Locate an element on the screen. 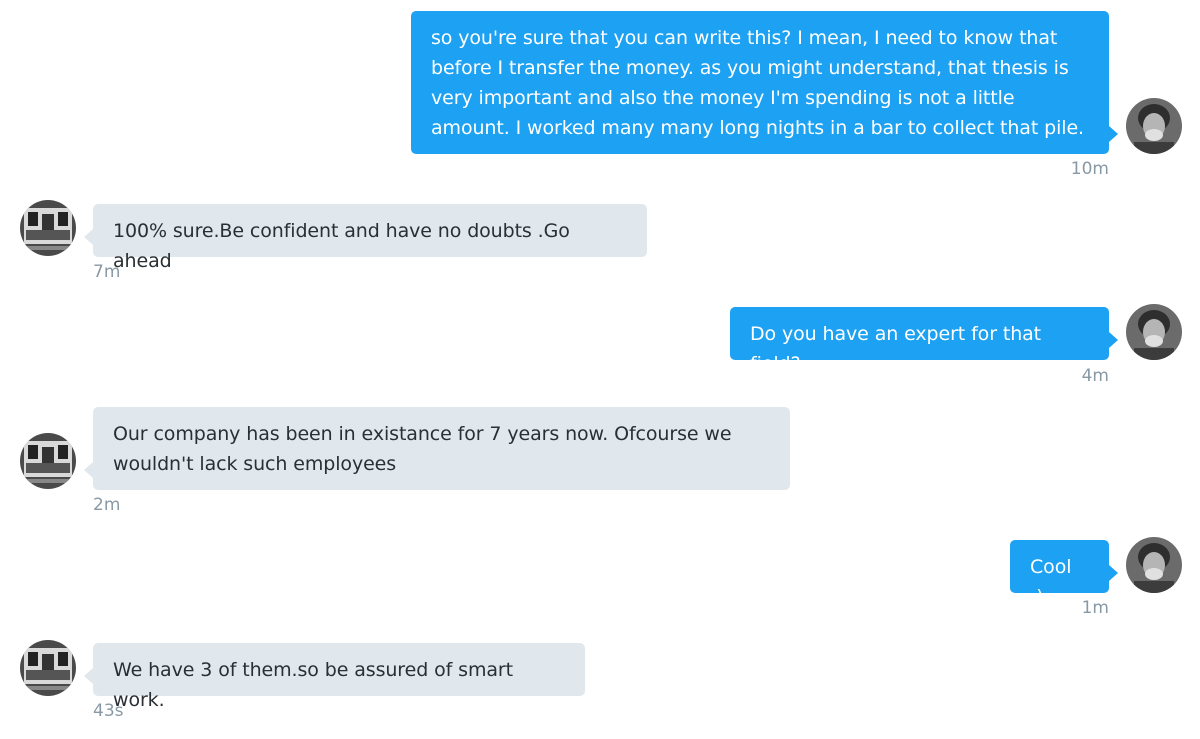 This screenshot has height=739, width=1200. message-timestamp: 2m is located at coordinates (107, 505).